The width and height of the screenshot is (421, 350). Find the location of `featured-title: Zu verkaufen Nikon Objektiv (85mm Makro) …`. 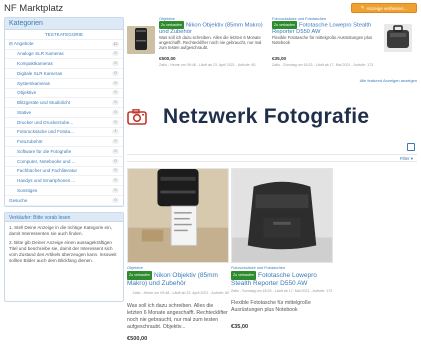

featured-title: Zu verkaufen Nikon Objektiv (85mm Makro) … is located at coordinates (213, 28).